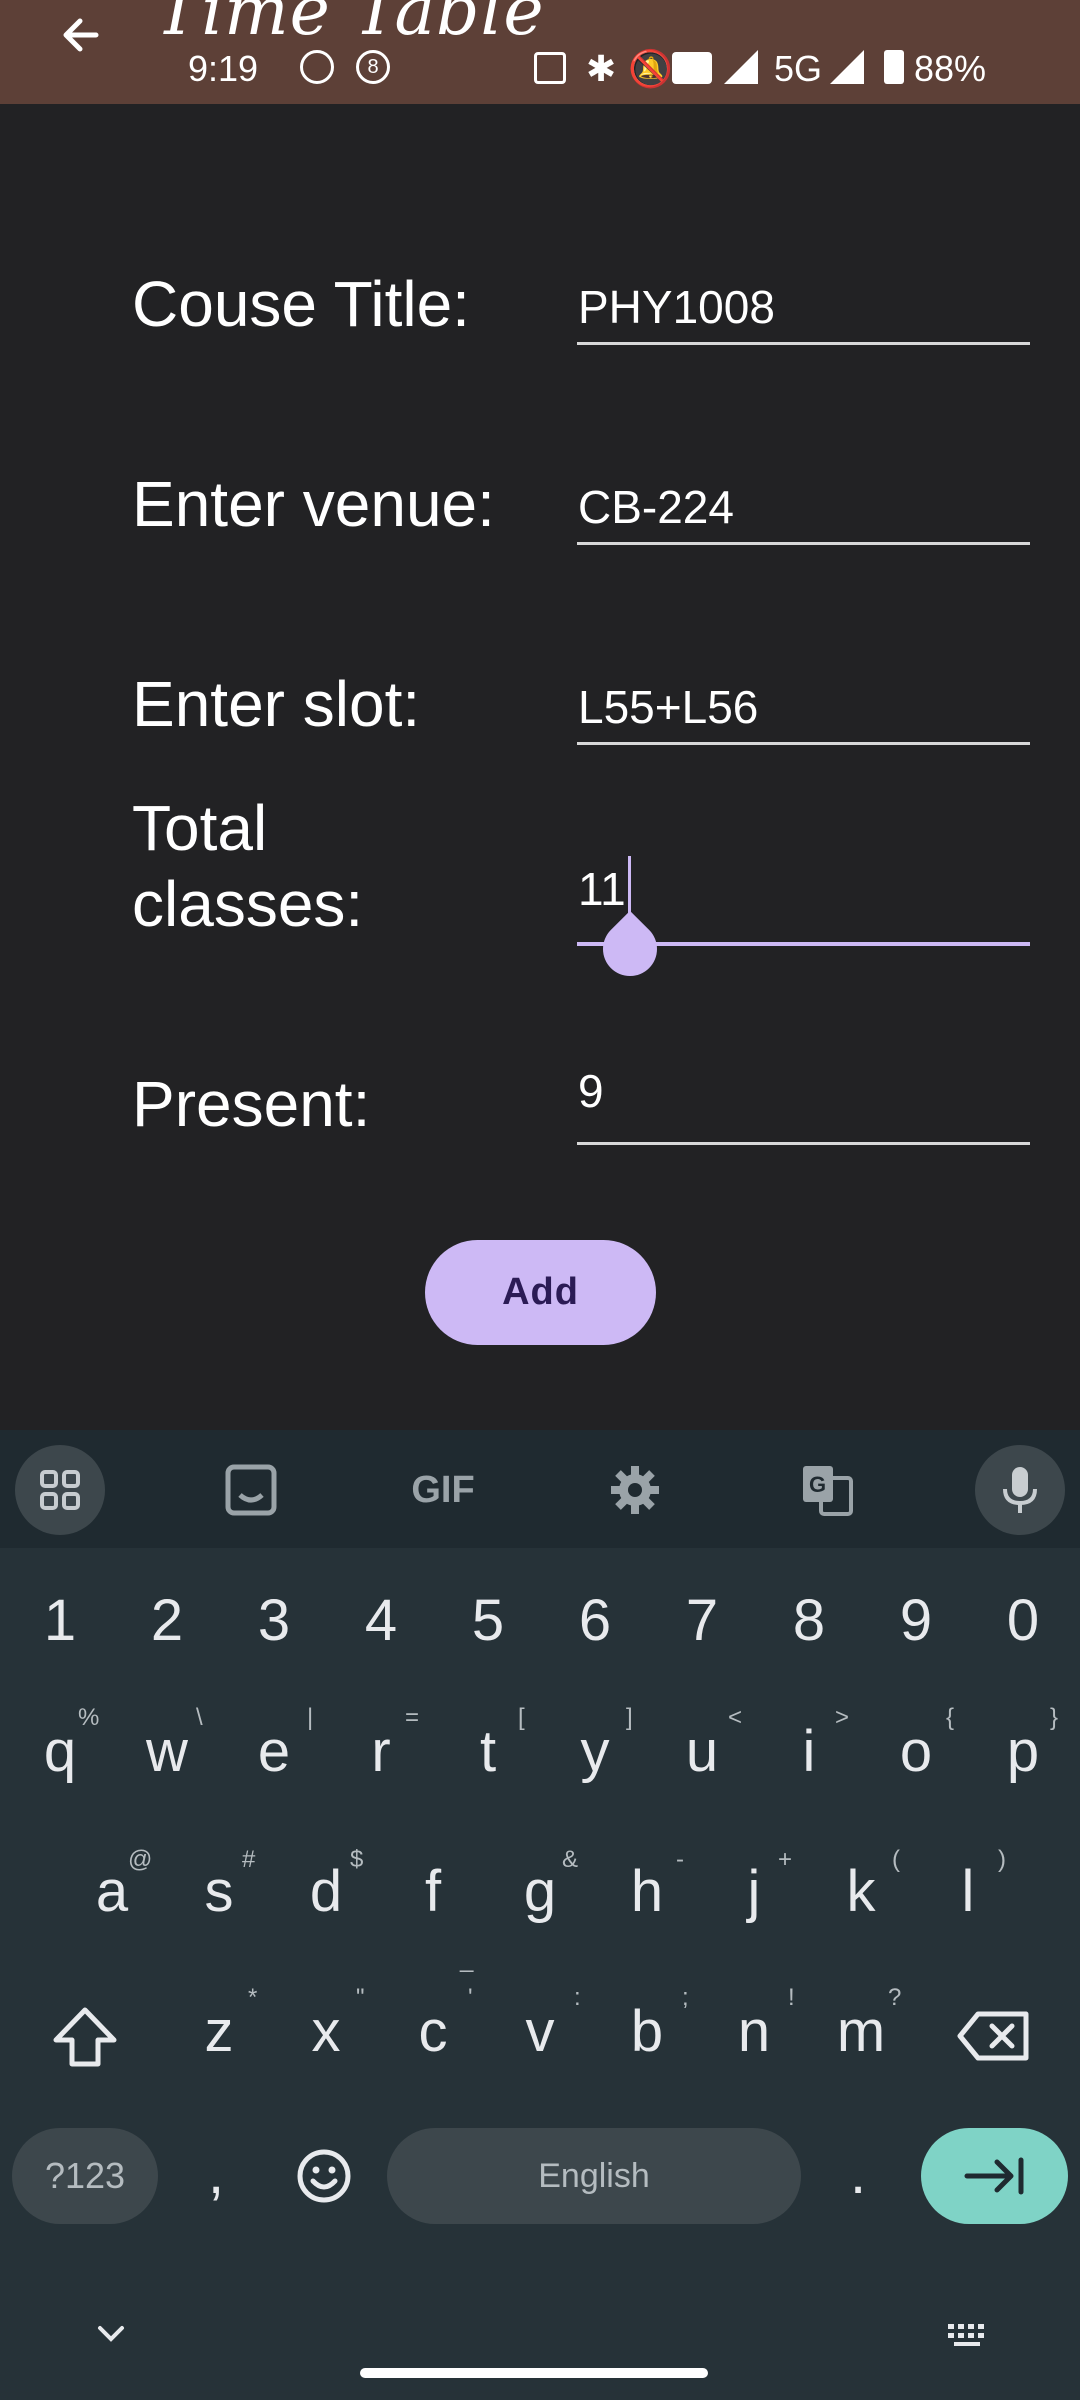 The width and height of the screenshot is (1080, 2400). Describe the element at coordinates (199, 1717) in the screenshot. I see `hint-backslash: \` at that location.